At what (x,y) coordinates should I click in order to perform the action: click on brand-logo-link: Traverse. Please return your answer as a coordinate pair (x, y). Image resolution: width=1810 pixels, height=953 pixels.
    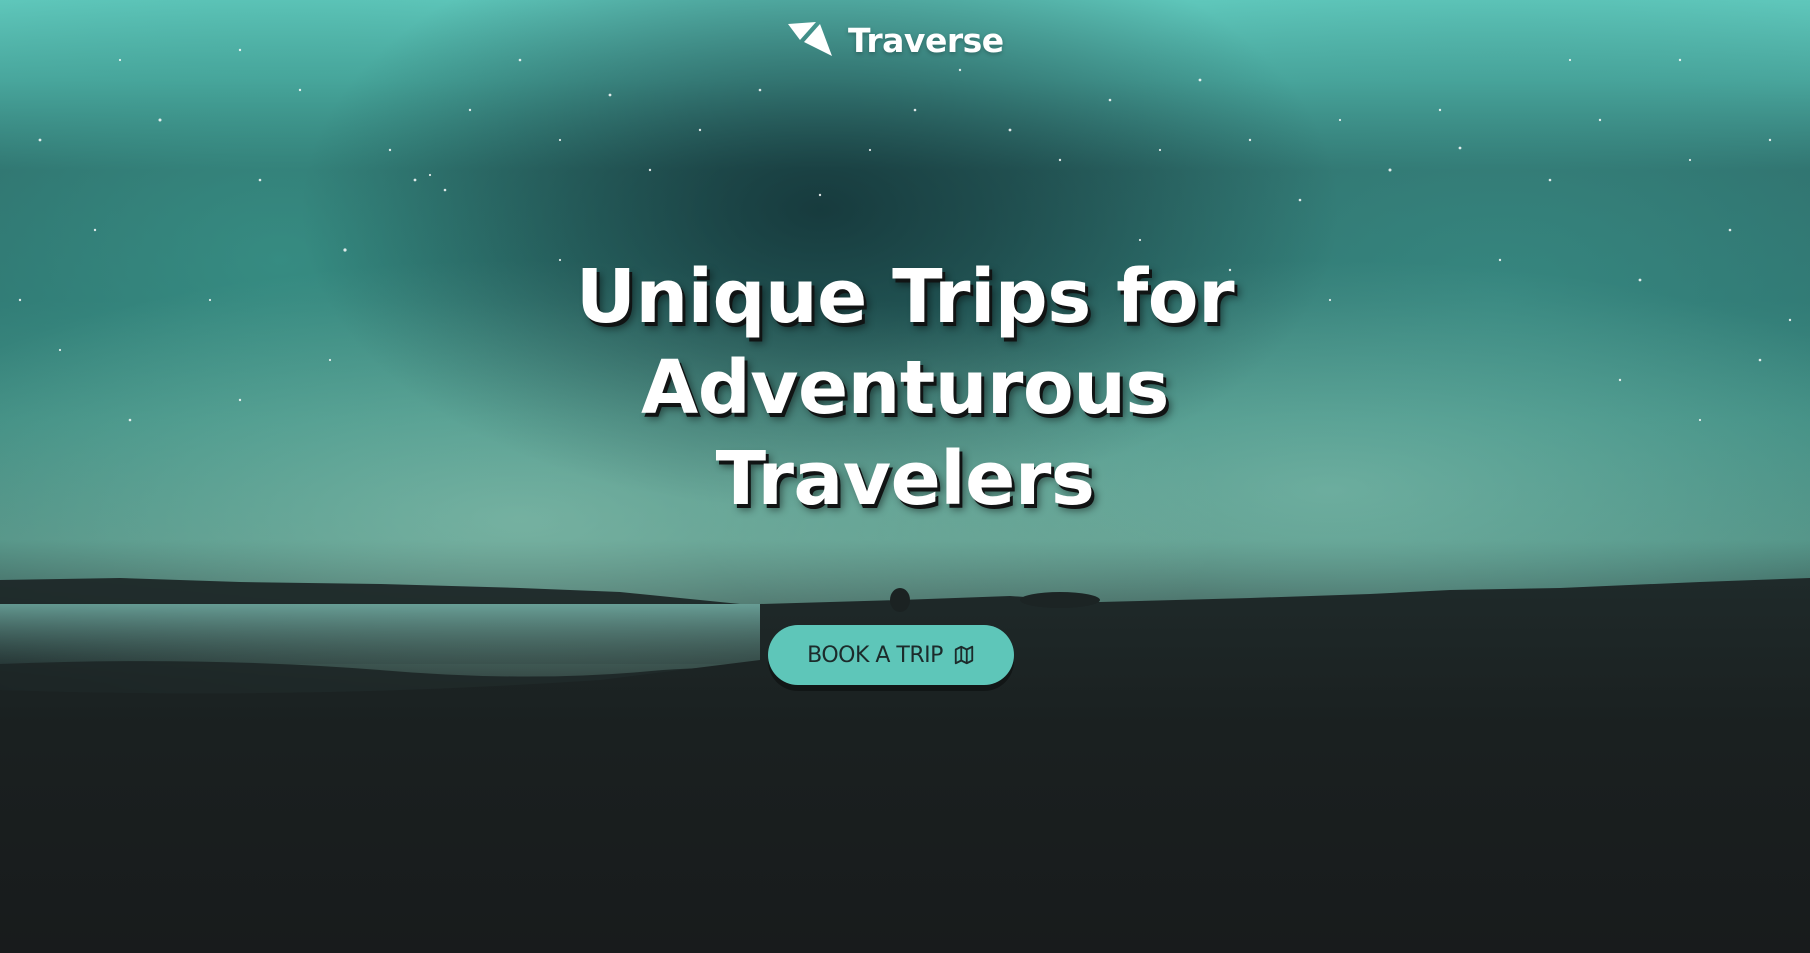
    Looking at the image, I should click on (895, 40).